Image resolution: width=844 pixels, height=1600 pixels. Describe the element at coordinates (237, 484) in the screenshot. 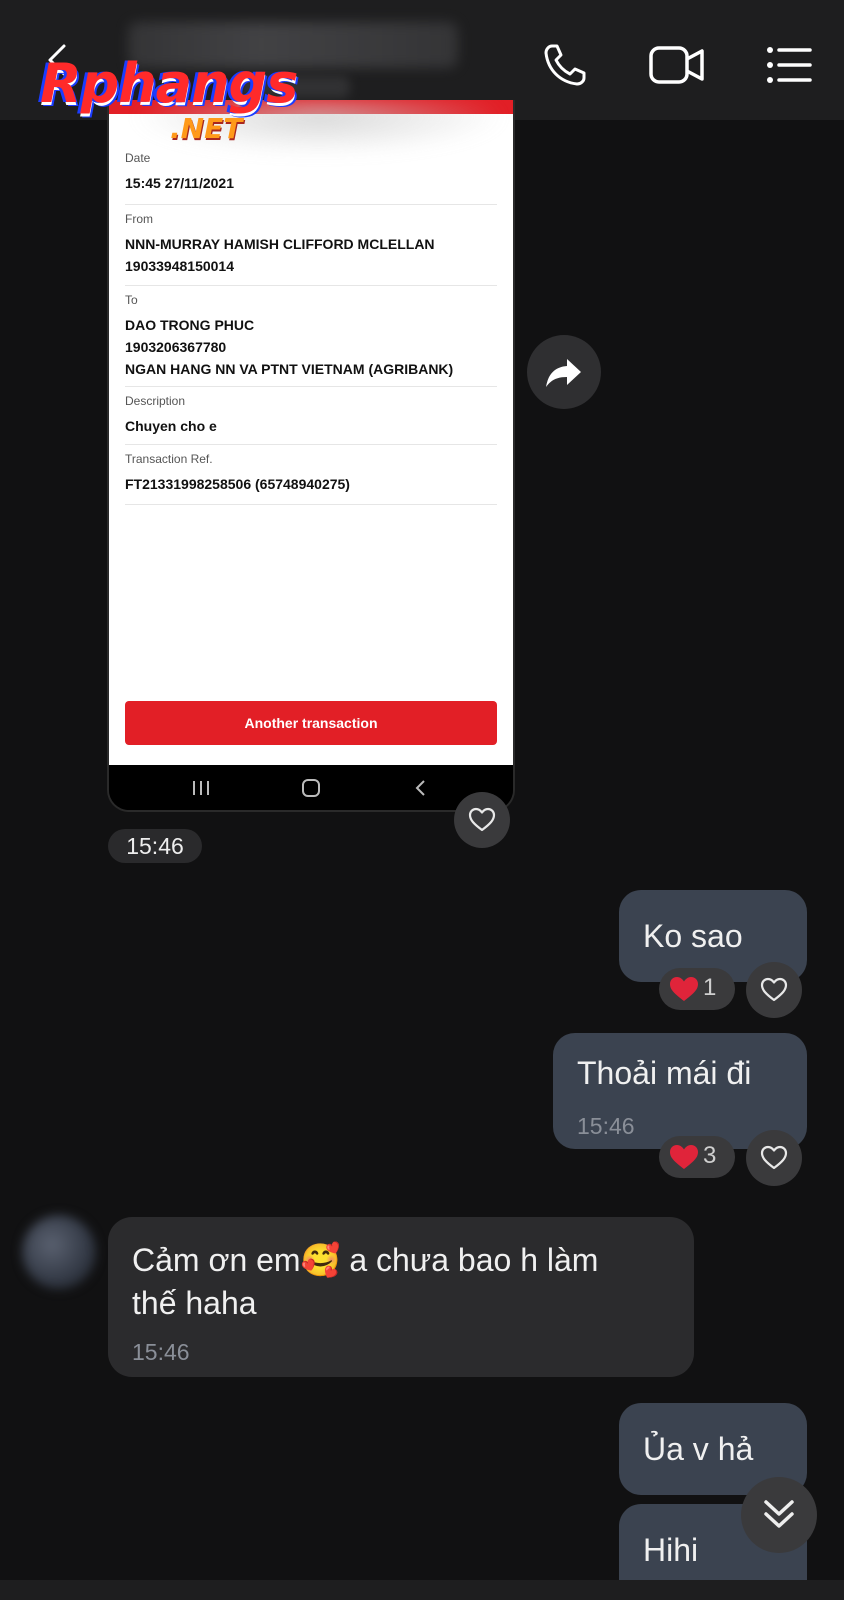

I see `receipt-ref-value: FT21331998258506 (65748940275)` at that location.